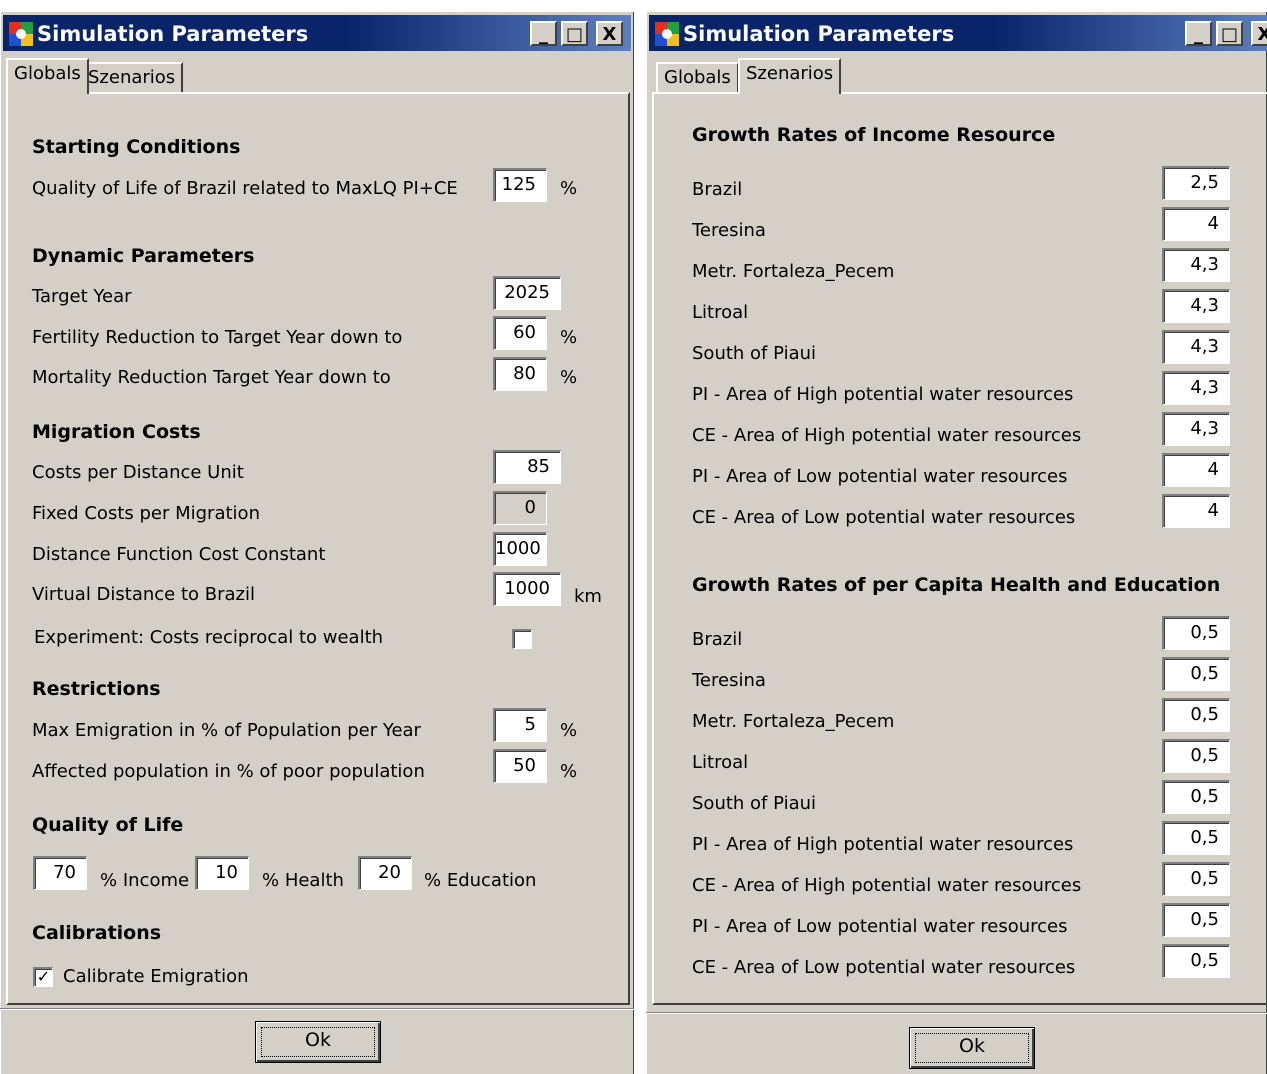 This screenshot has height=1074, width=1267. I want to click on experiment-checkbox, so click(522, 639).